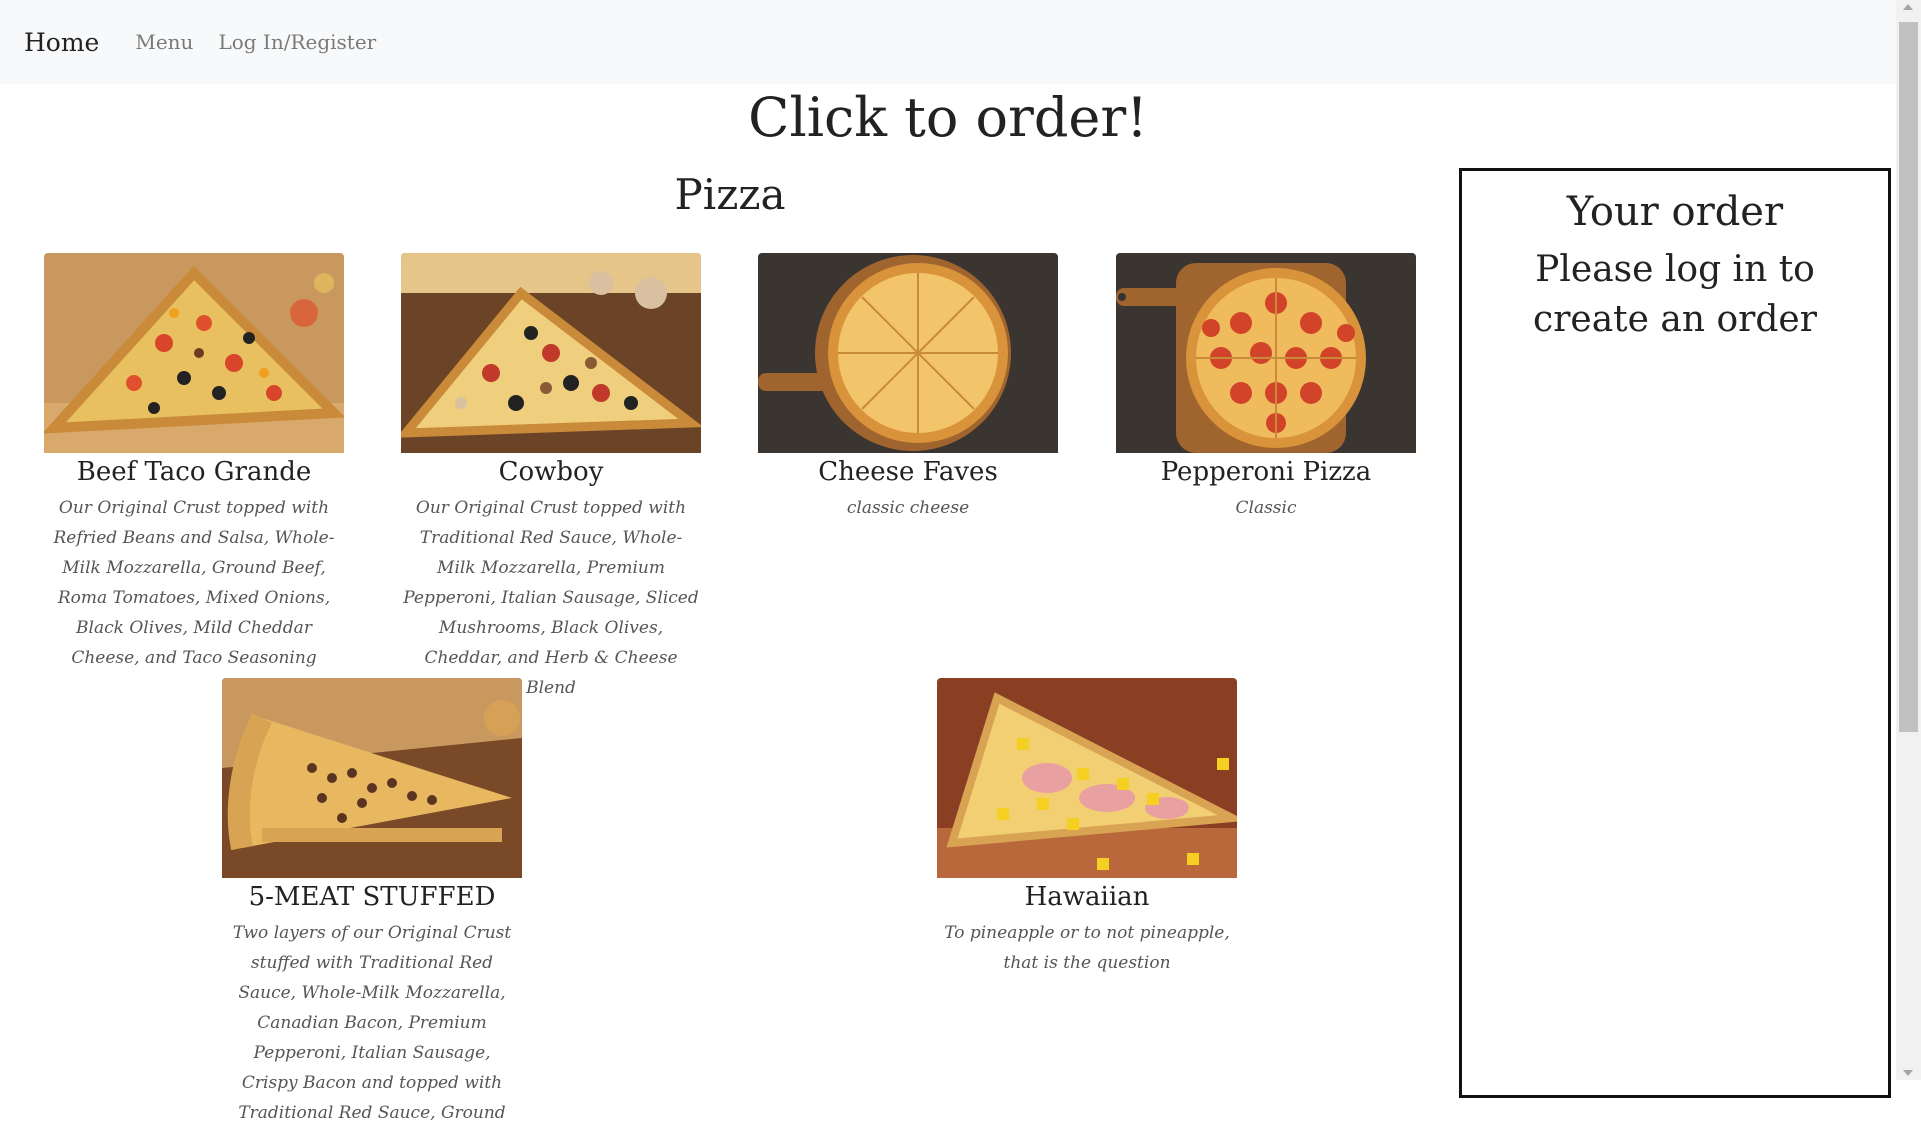 The width and height of the screenshot is (1921, 1128). I want to click on section-title-pizza: Pizza, so click(730, 194).